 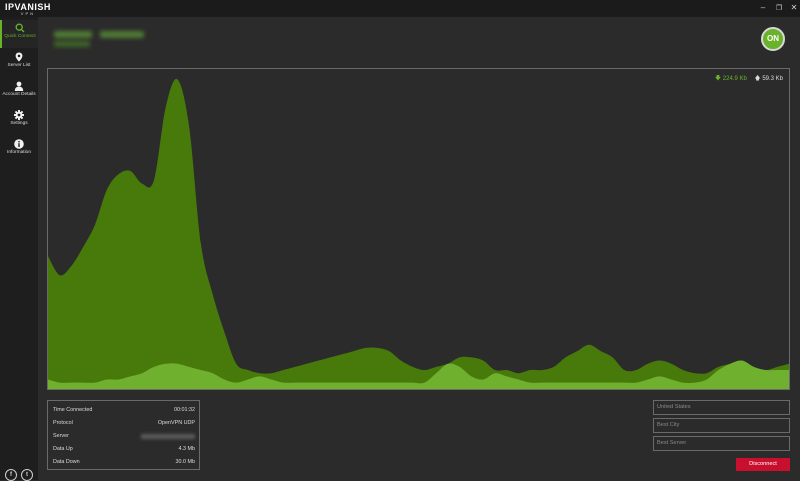 I want to click on speed-readout: 🡇 224.9 Kb 🡅 59.3 Kb, so click(x=749, y=79).